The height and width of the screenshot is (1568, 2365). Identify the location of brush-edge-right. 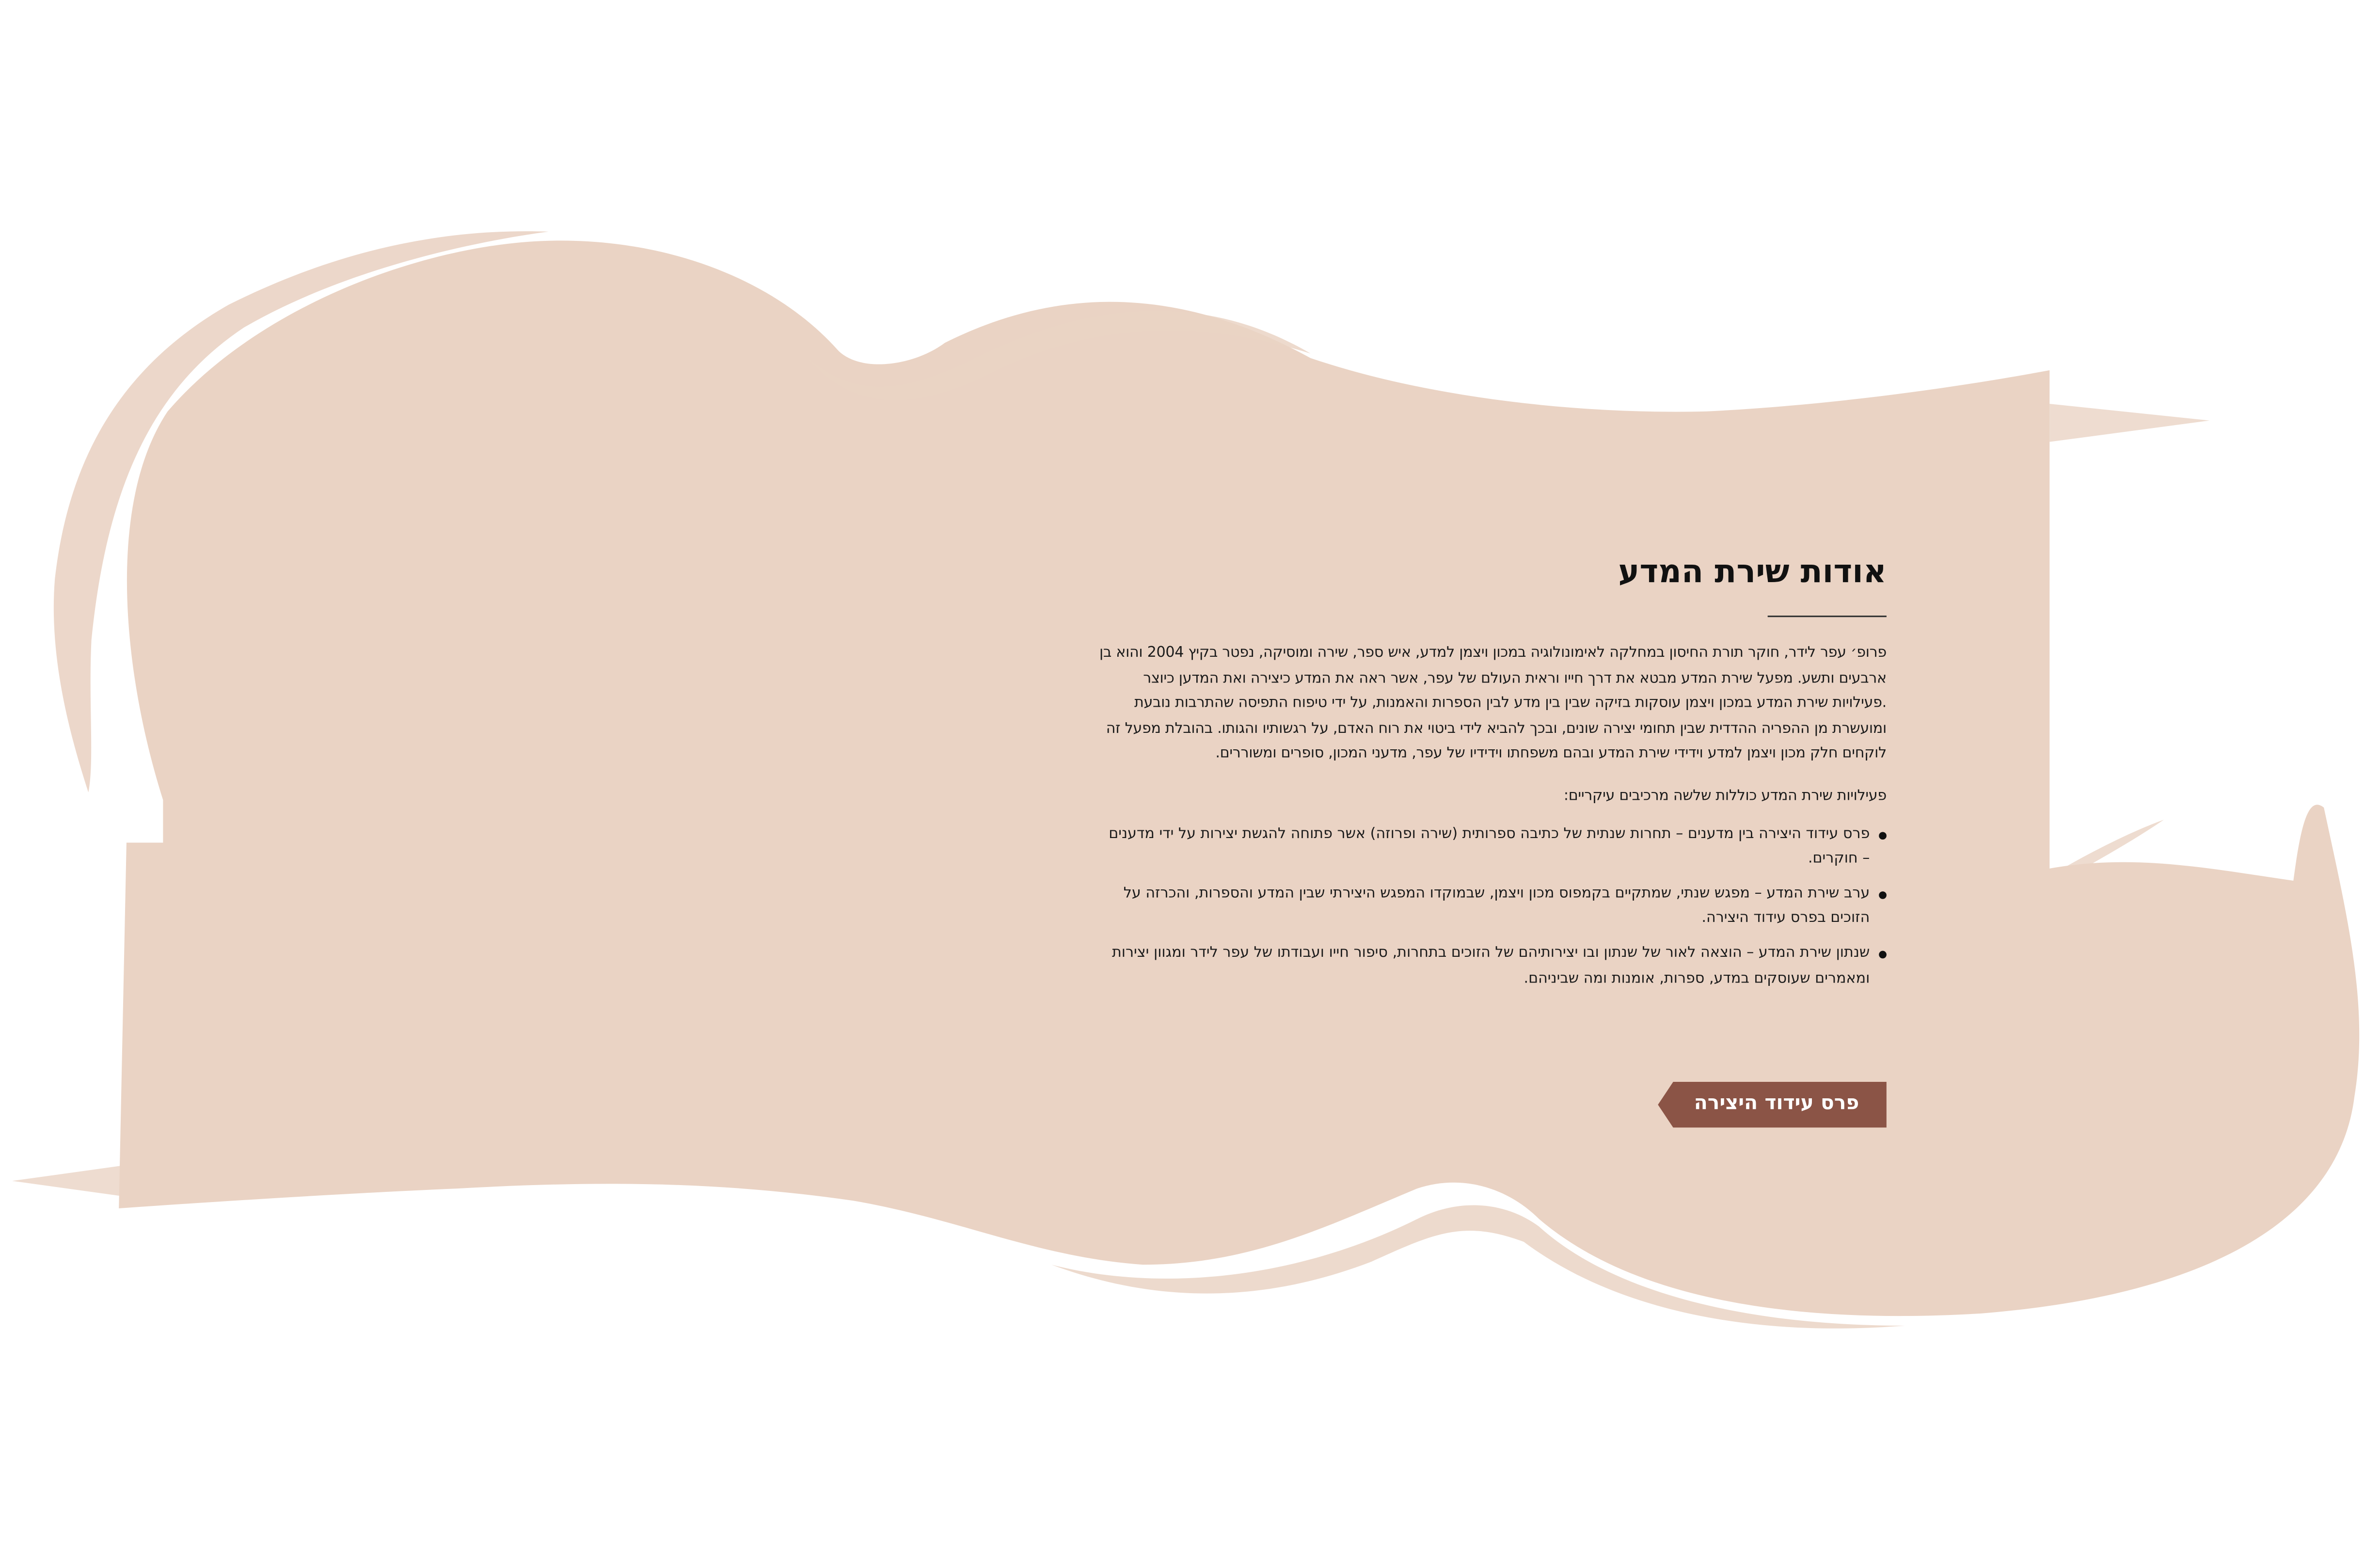
(2129, 423).